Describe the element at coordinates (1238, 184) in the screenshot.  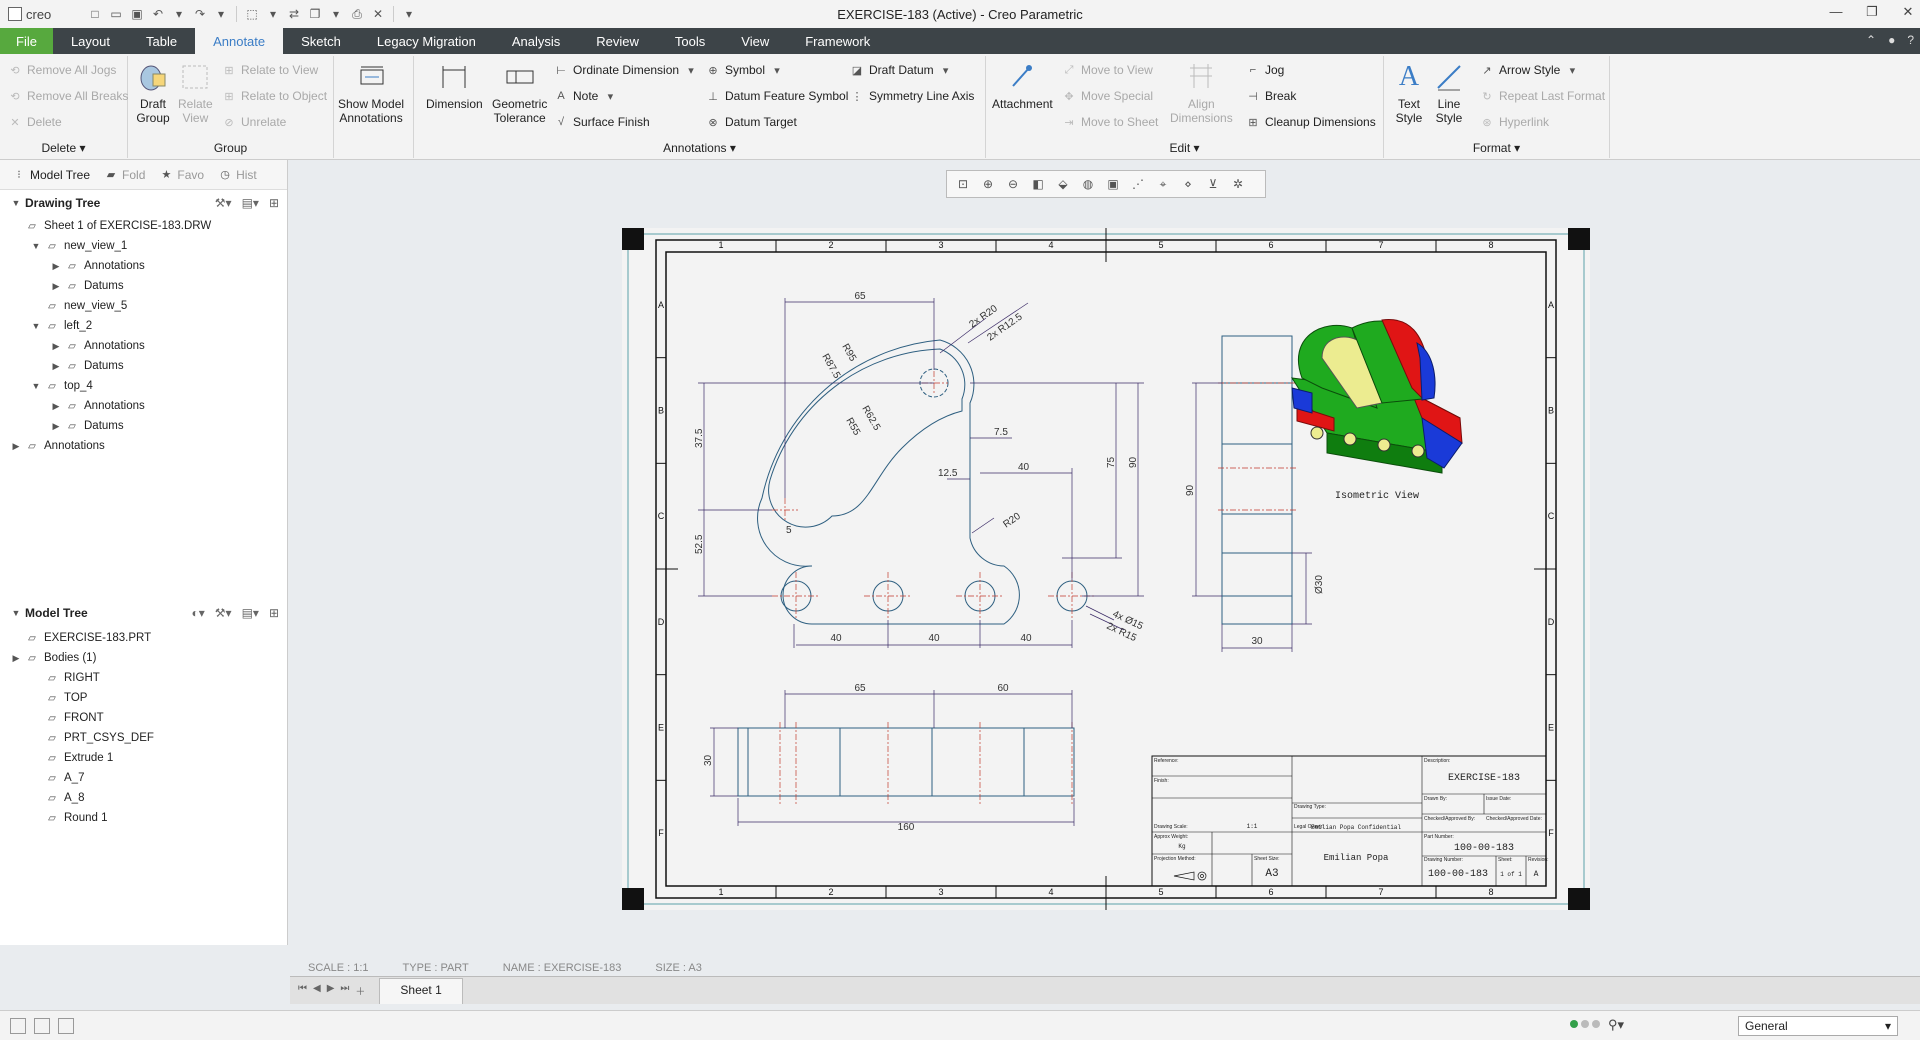
I see `spin-center-icon: ✲` at that location.